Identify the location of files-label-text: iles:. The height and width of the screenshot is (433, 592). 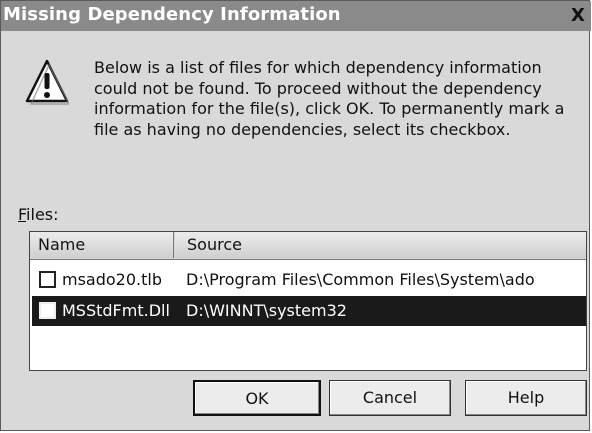
(42, 214).